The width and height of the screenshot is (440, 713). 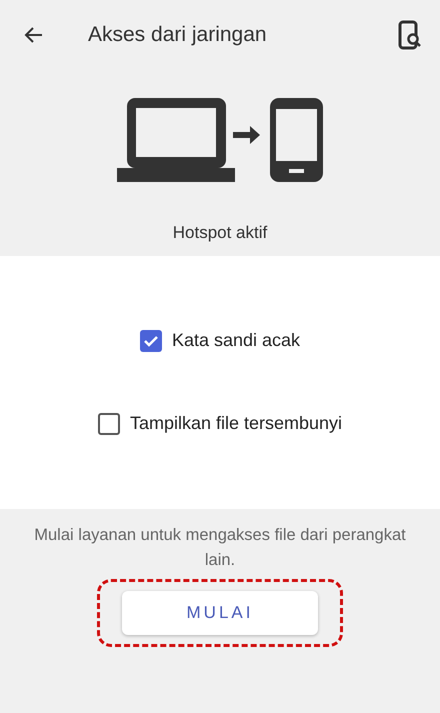 What do you see at coordinates (410, 35) in the screenshot?
I see `phone-search-icon` at bounding box center [410, 35].